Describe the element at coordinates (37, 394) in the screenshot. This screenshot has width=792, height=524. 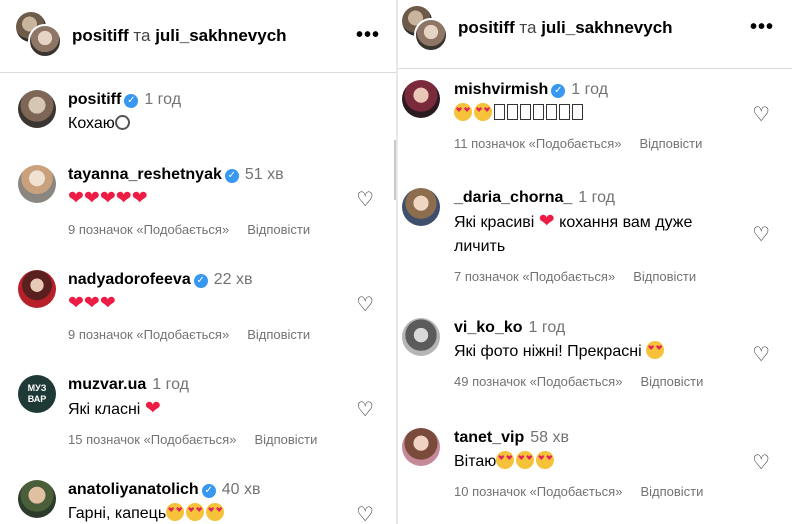
I see `avatar: МУЗ ВАР` at that location.